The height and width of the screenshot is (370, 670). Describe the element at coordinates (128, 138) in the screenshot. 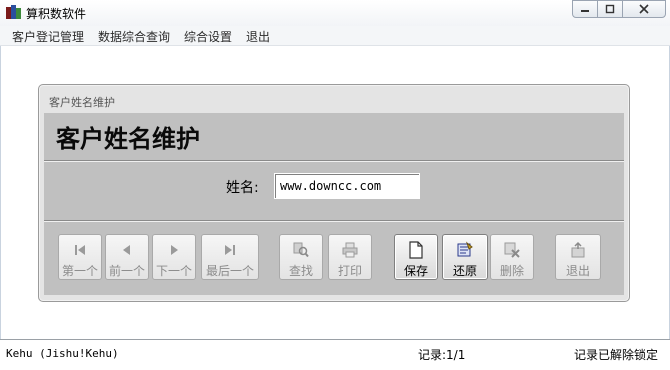

I see `form-heading: 客户姓名维护` at that location.